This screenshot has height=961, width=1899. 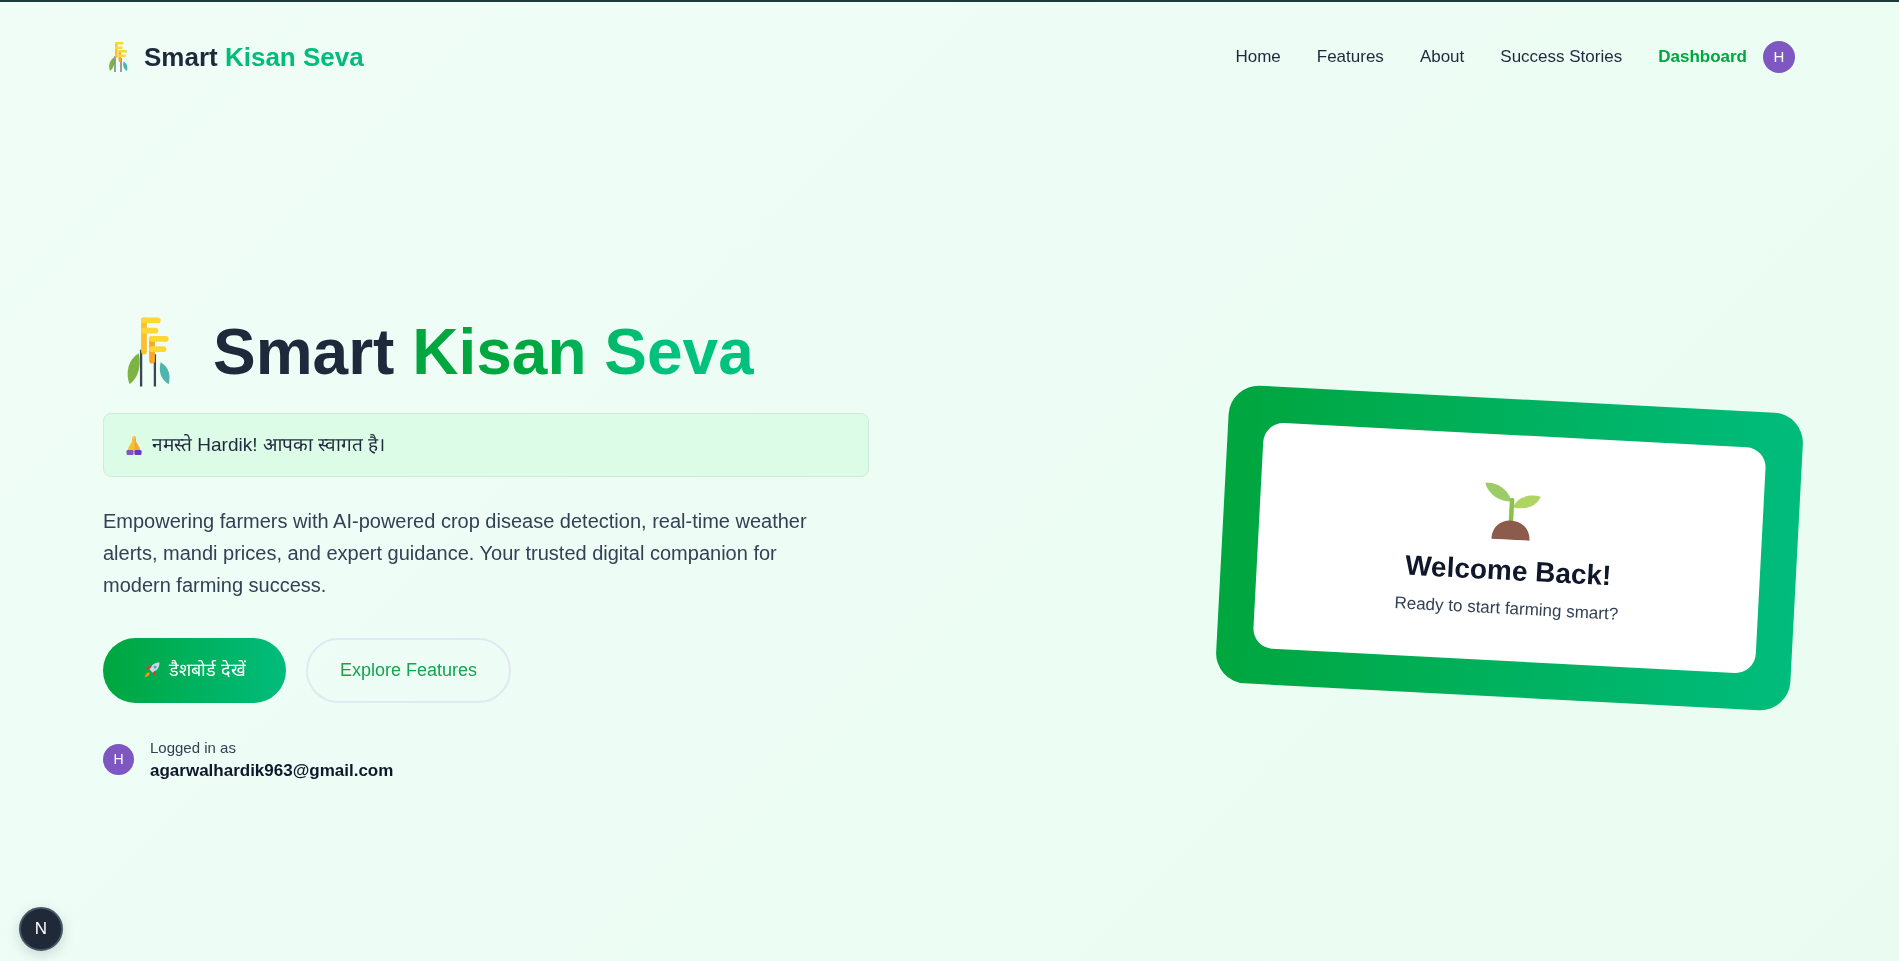 What do you see at coordinates (152, 670) in the screenshot?
I see `rocket-icon` at bounding box center [152, 670].